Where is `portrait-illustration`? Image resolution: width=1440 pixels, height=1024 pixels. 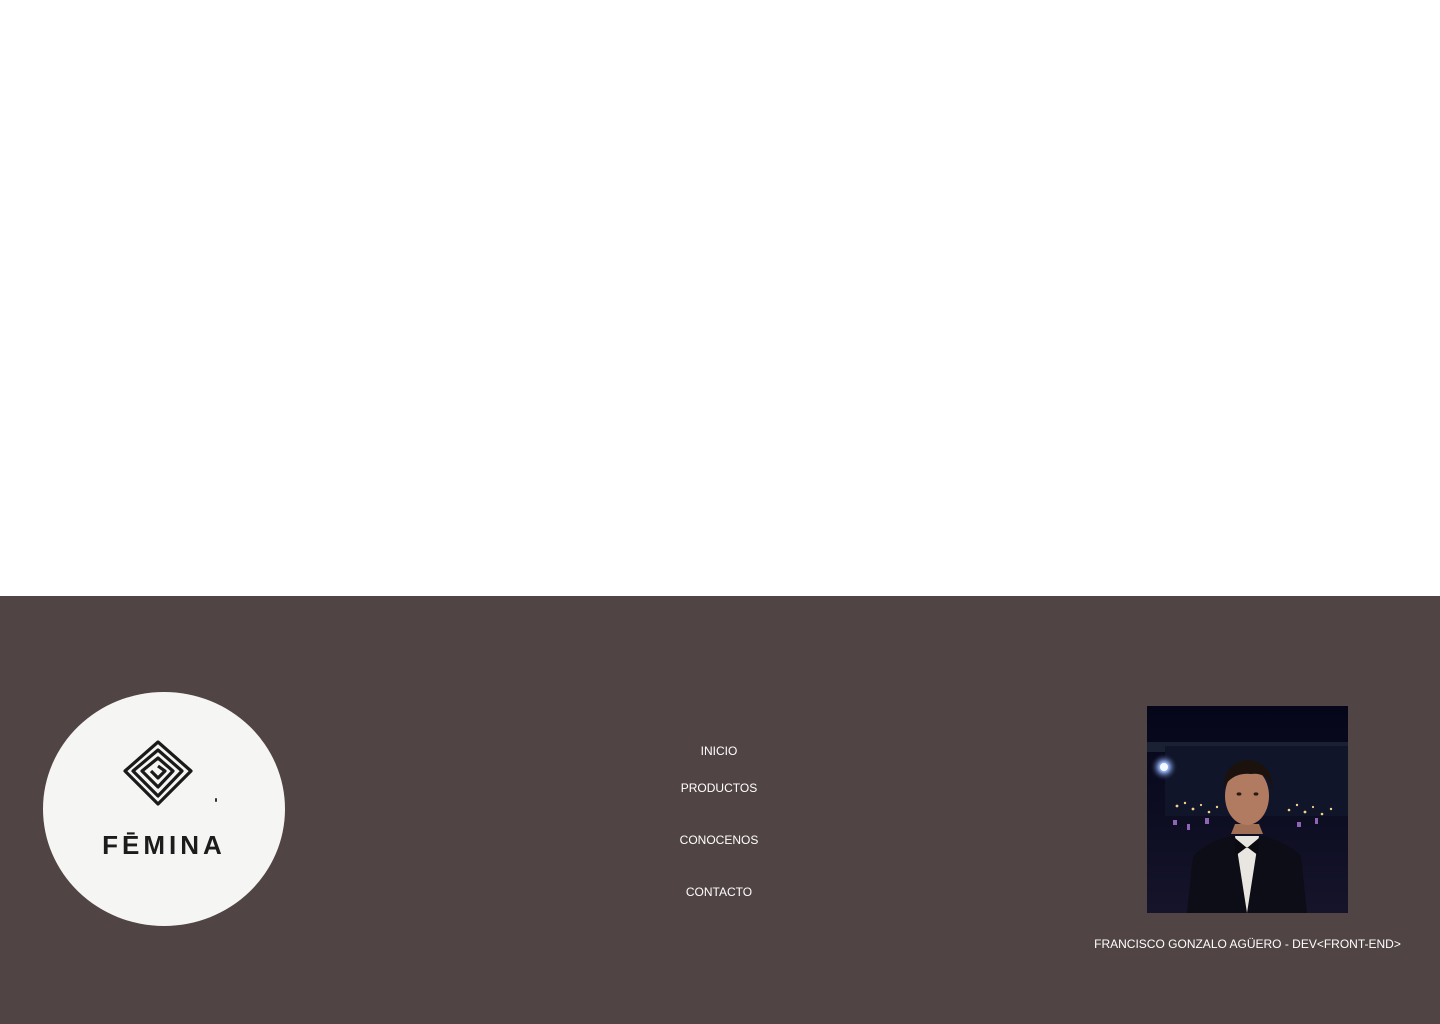 portrait-illustration is located at coordinates (1247, 809).